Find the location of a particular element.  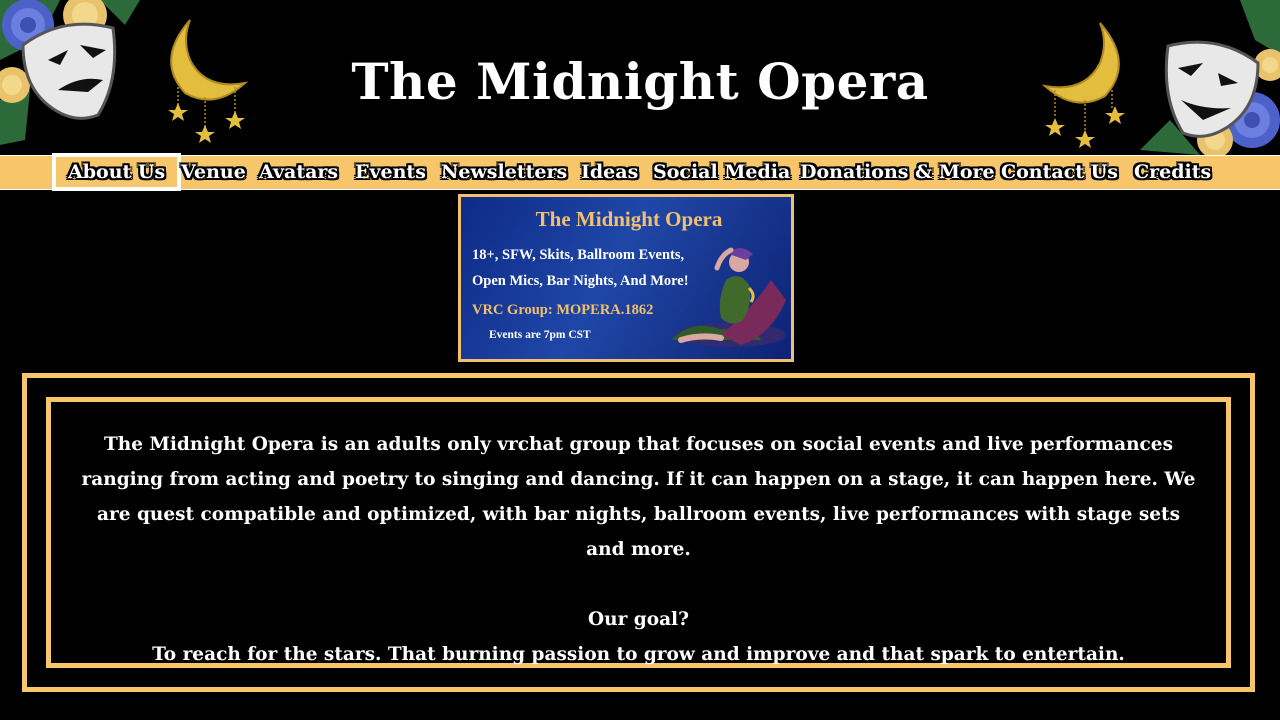

banner-title: The Midnight Opera is located at coordinates (629, 219).